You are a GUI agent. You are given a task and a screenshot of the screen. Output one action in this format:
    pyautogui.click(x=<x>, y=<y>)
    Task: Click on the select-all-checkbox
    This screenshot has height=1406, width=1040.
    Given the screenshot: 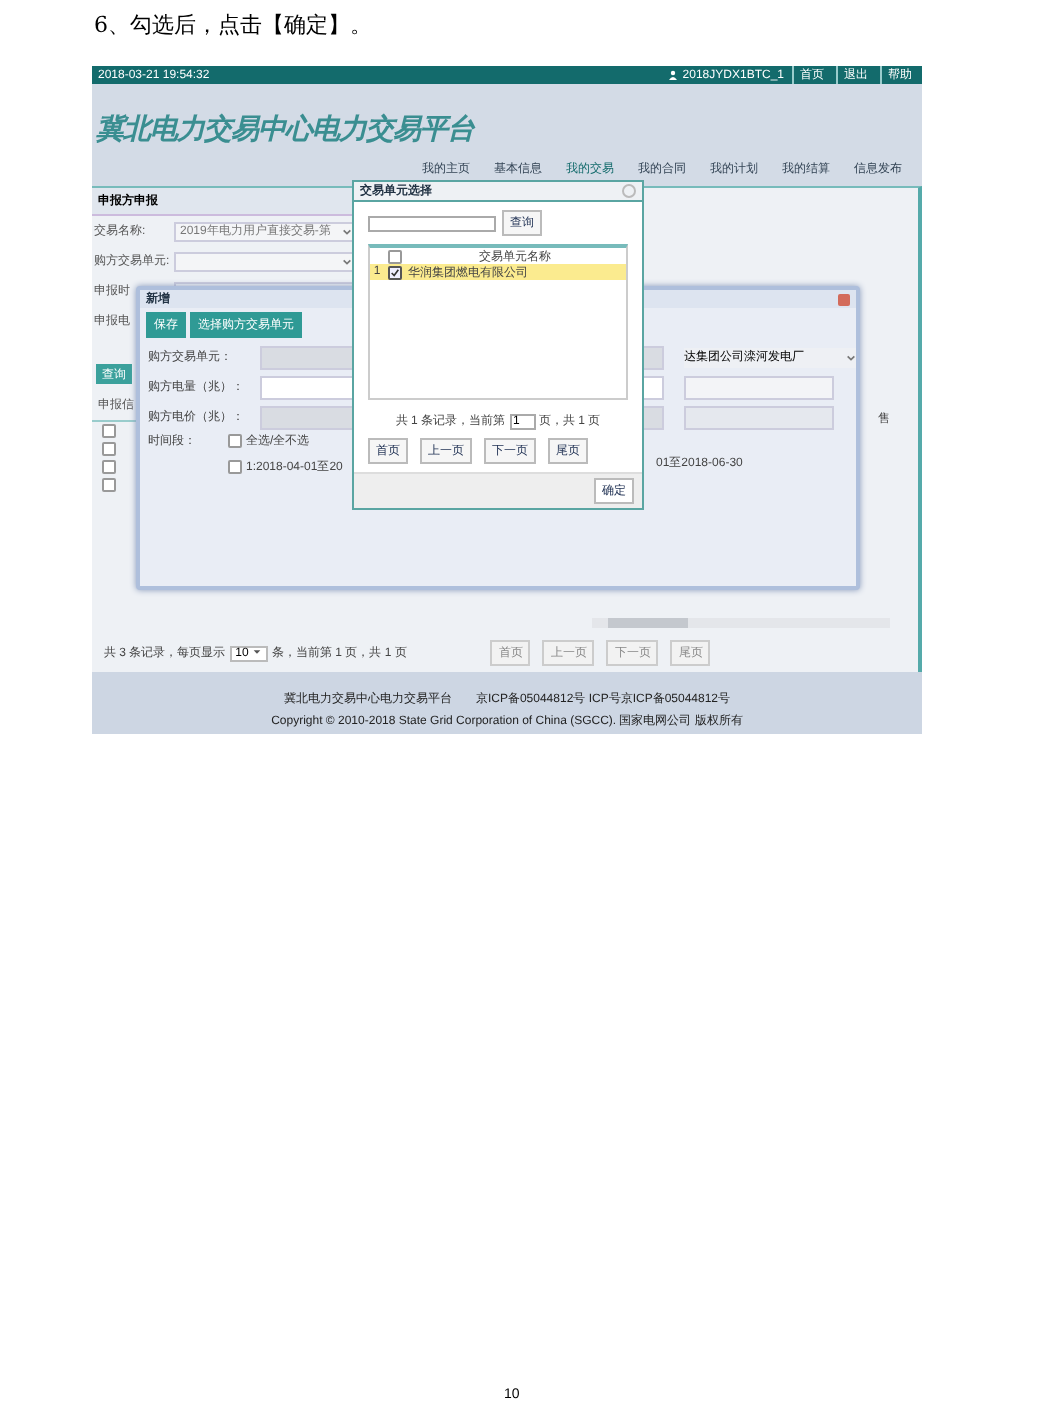 What is the action you would take?
    pyautogui.click(x=394, y=256)
    